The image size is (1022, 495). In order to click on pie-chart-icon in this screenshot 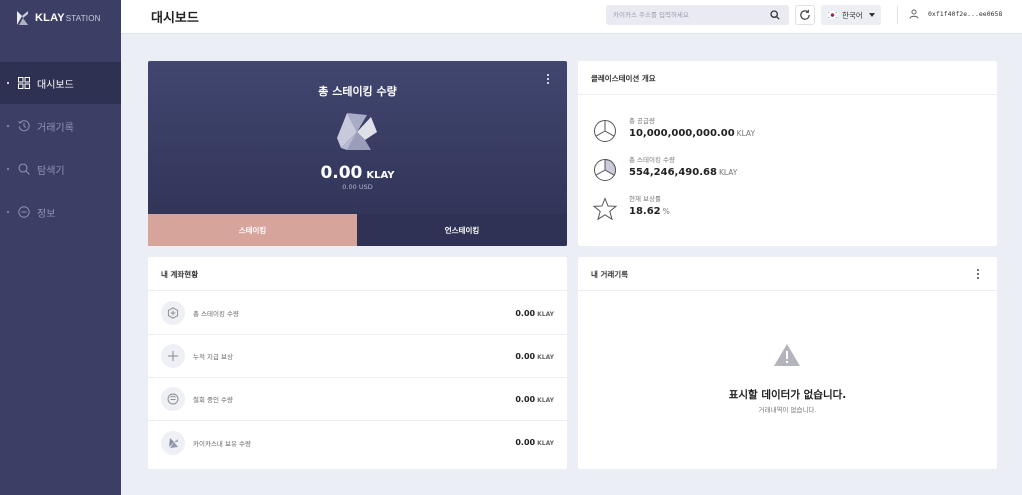, I will do `click(605, 131)`.